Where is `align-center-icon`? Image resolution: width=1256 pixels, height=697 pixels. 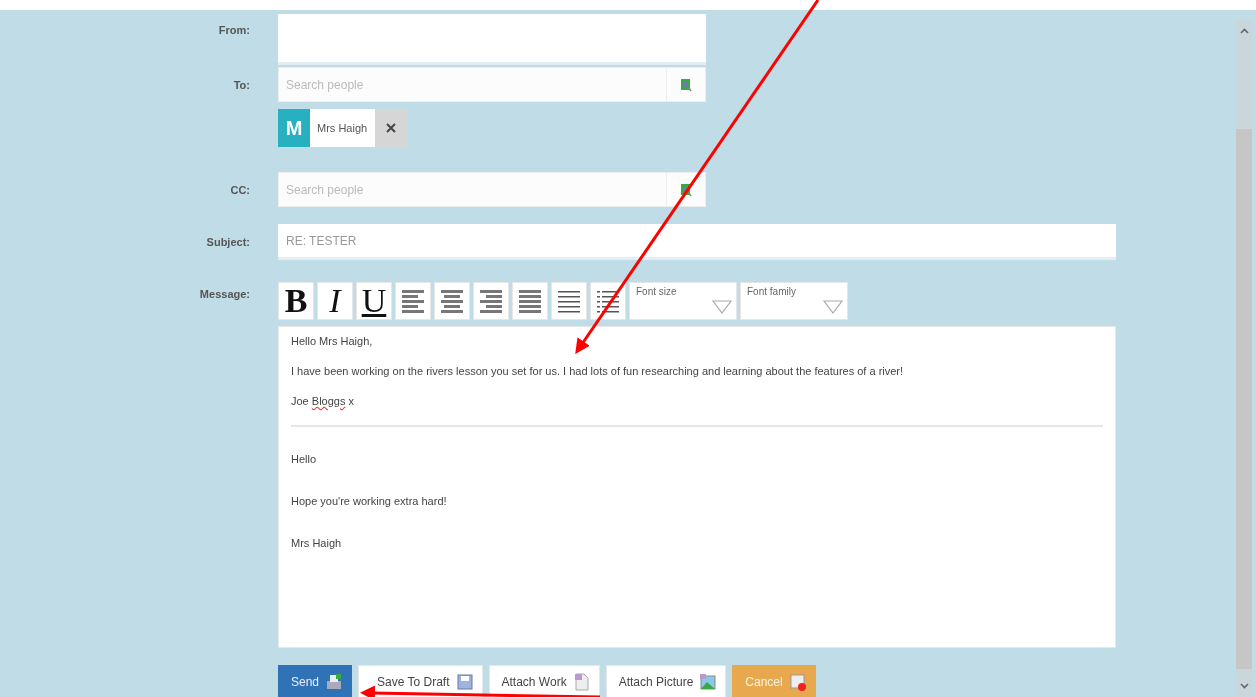
align-center-icon is located at coordinates (452, 301).